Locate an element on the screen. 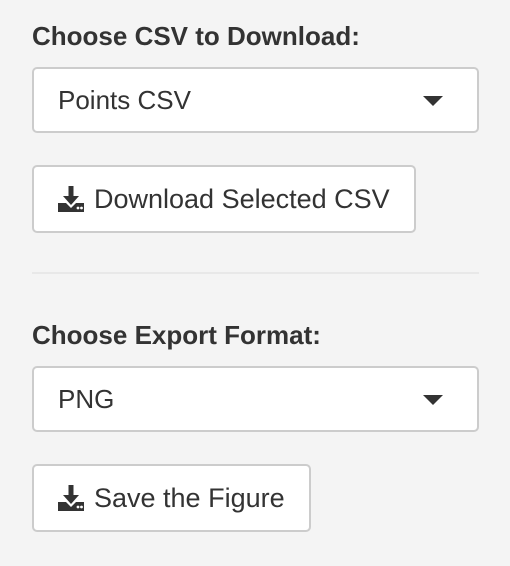  save-figure-button-label: Save the Figure is located at coordinates (189, 498).